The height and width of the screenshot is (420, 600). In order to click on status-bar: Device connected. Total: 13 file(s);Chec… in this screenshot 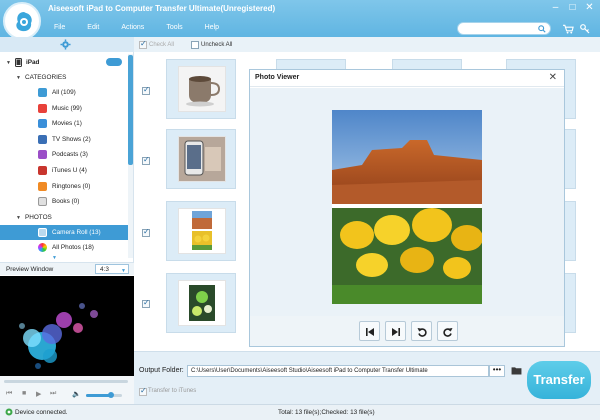, I will do `click(300, 412)`.